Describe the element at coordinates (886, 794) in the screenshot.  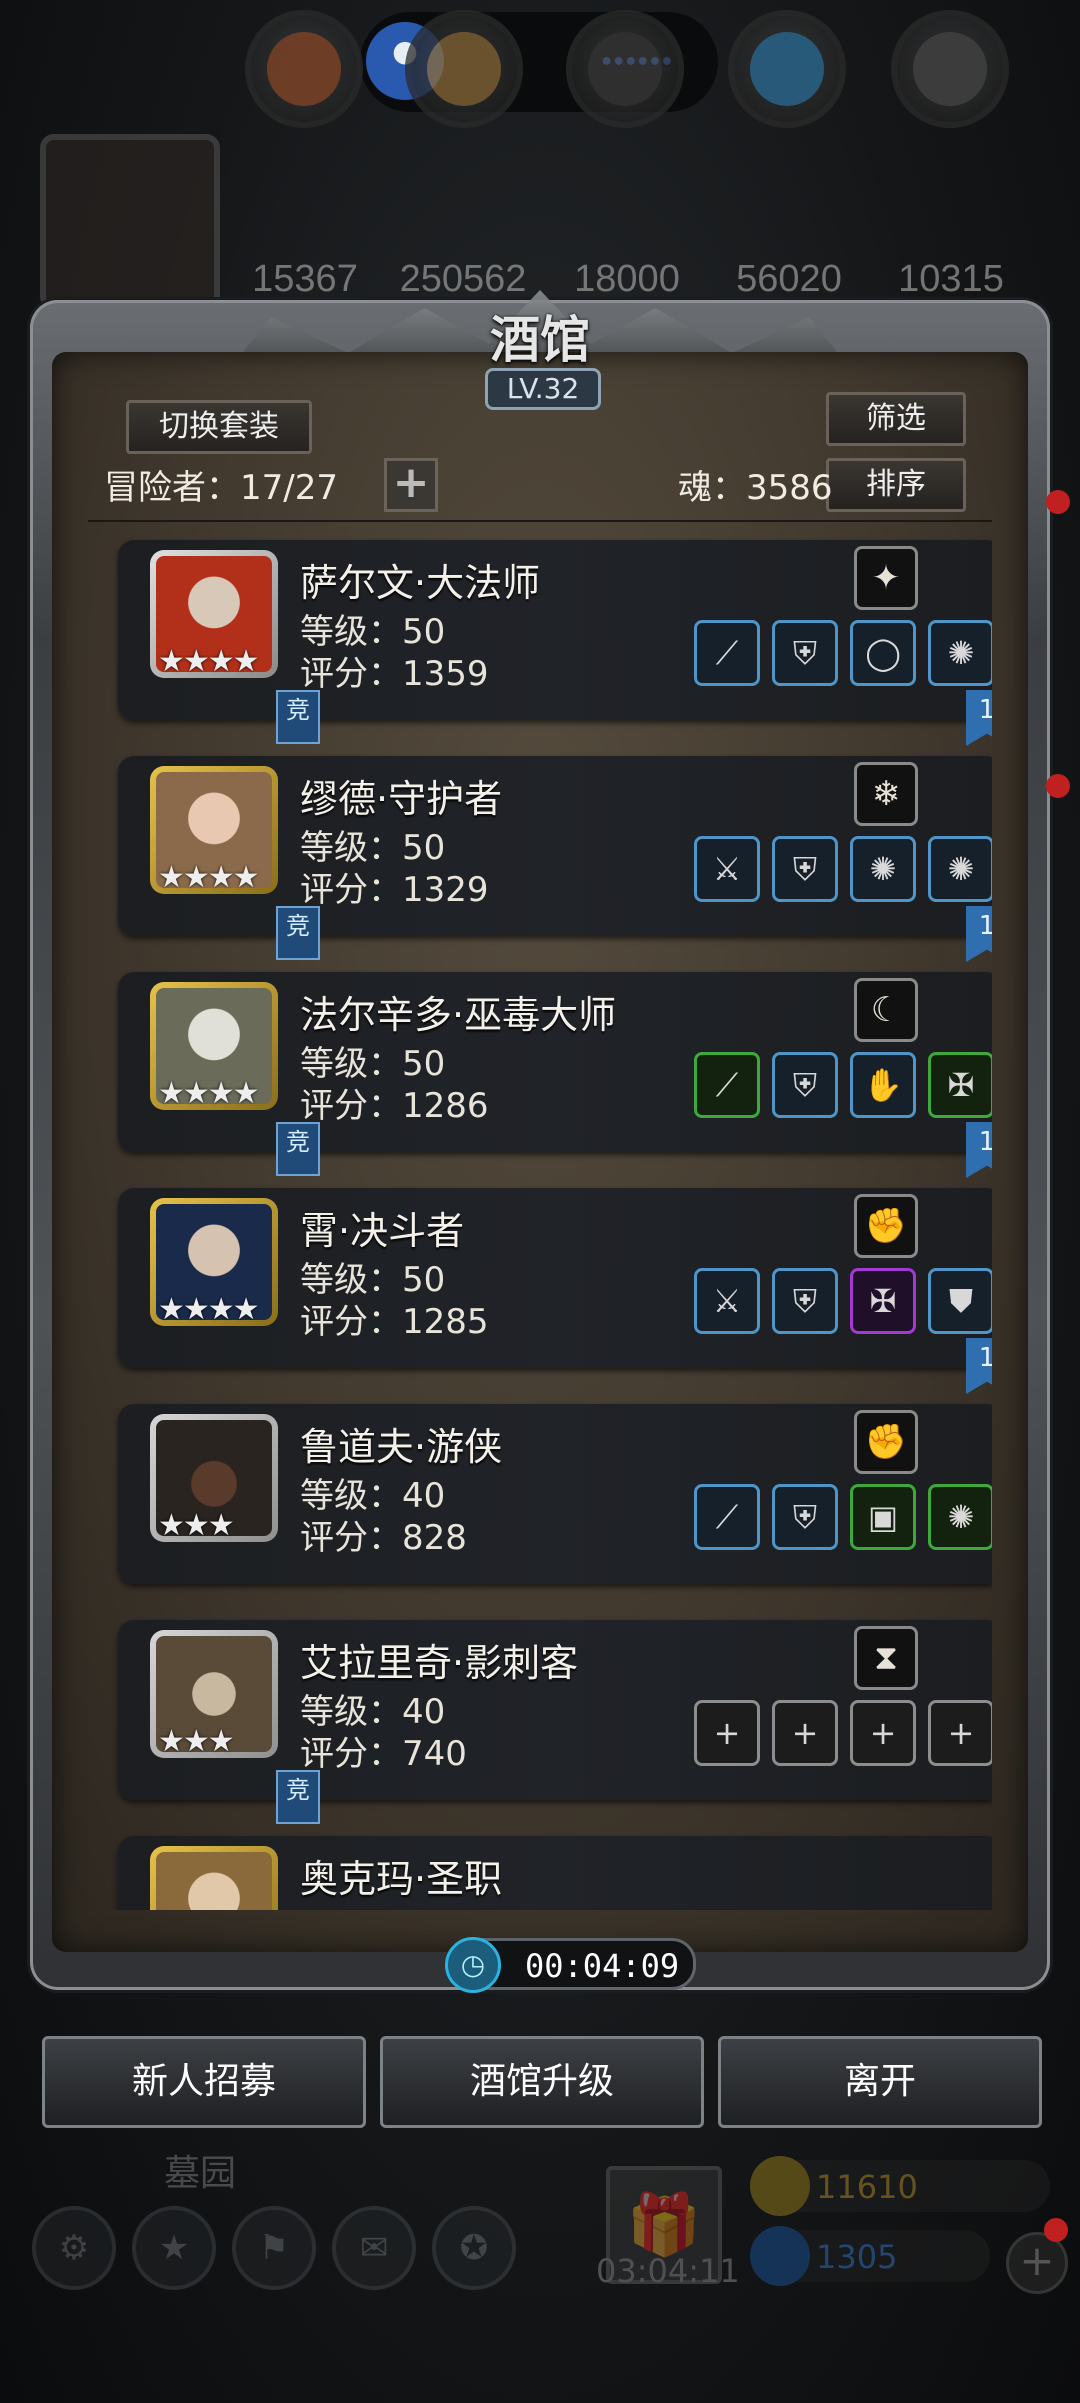
I see `ice-skill-icon: ❄` at that location.